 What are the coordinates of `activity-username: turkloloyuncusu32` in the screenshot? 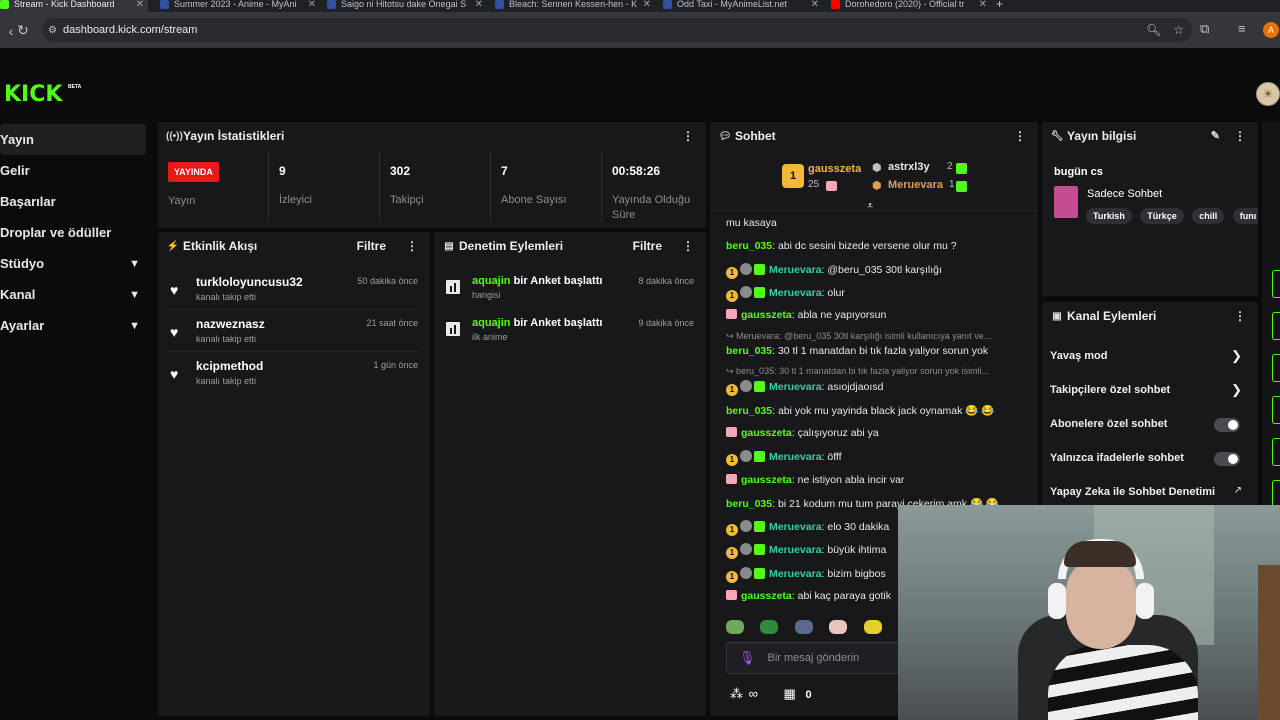 It's located at (249, 282).